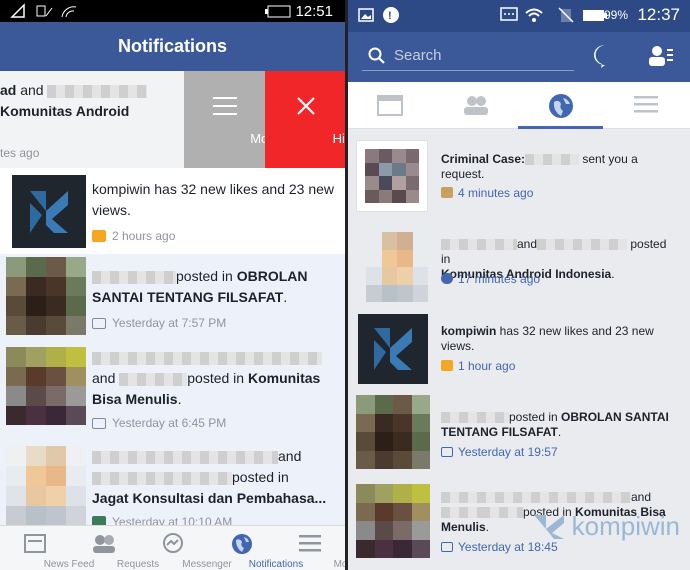  Describe the element at coordinates (185, 548) in the screenshot. I see `tab-messenger: Messenger` at that location.